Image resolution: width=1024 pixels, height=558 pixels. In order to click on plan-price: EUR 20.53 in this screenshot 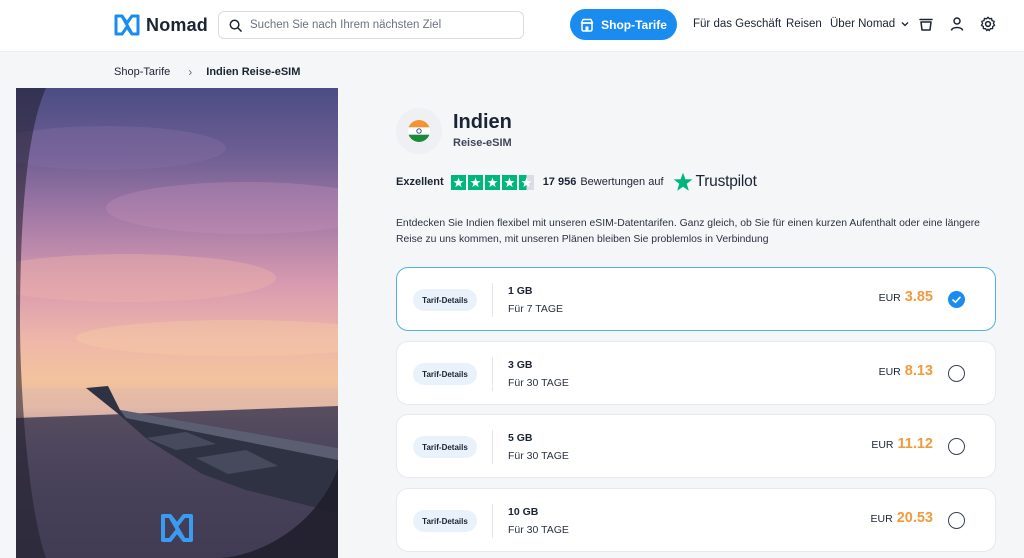, I will do `click(902, 518)`.